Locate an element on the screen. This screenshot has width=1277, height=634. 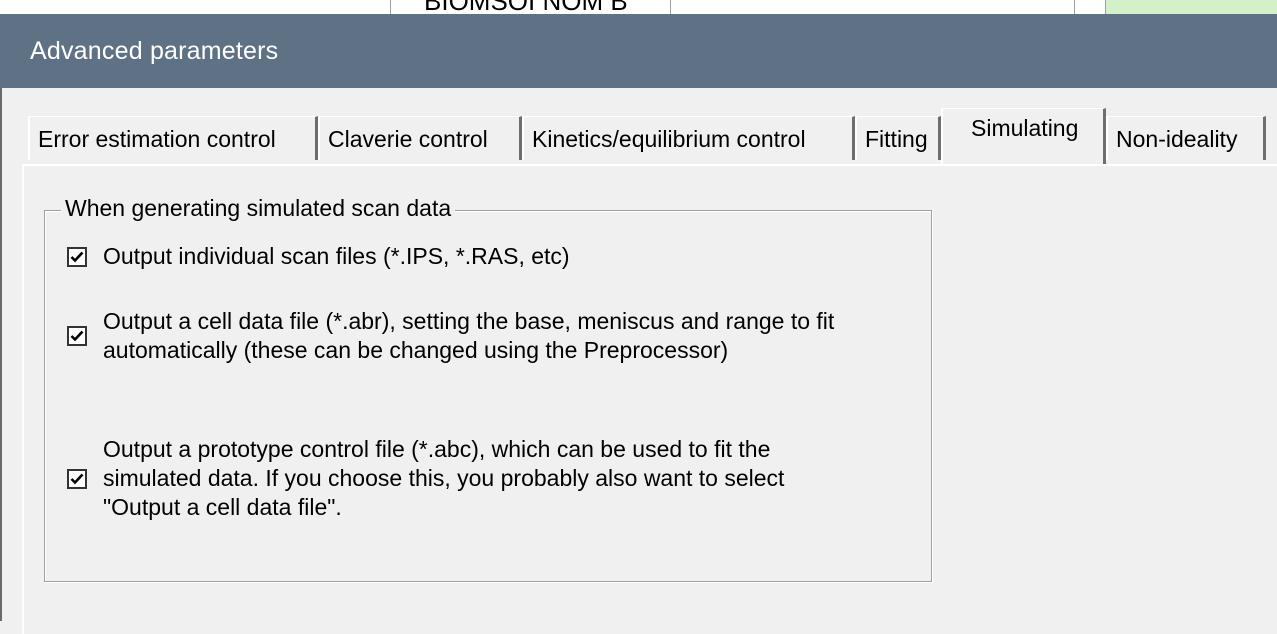
background-clipped-text: BIOMSOI NOM B is located at coordinates (526, 7).